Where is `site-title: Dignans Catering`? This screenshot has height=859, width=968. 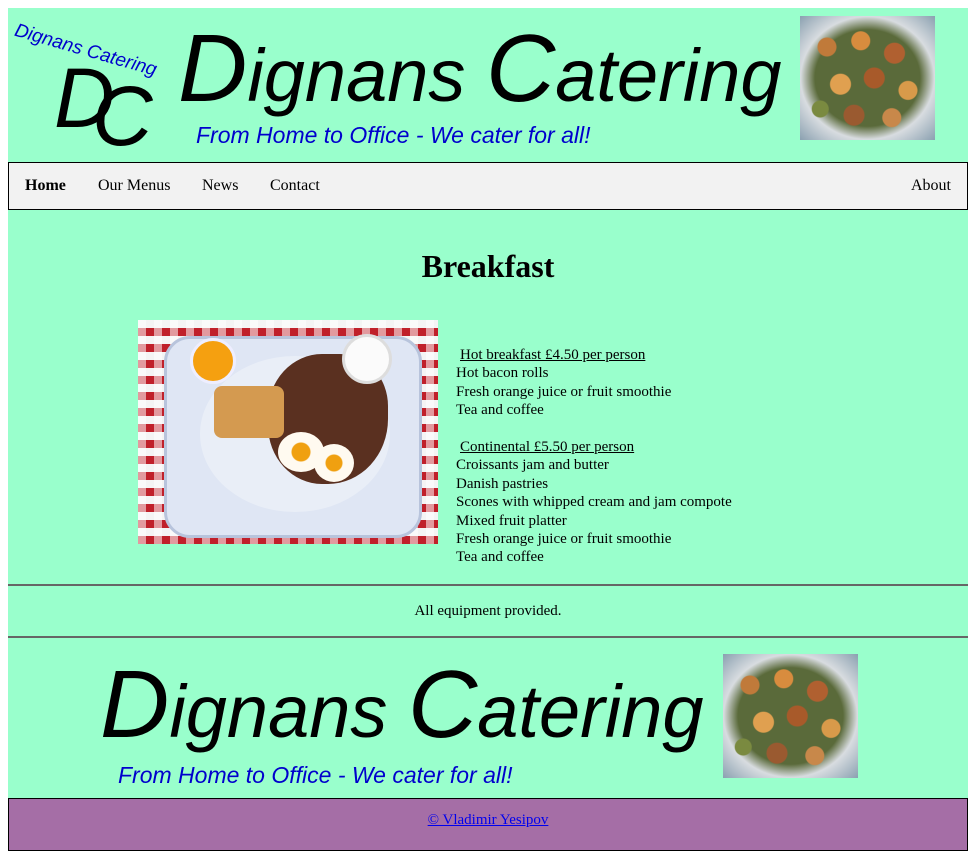
site-title: Dignans Catering is located at coordinates (480, 71).